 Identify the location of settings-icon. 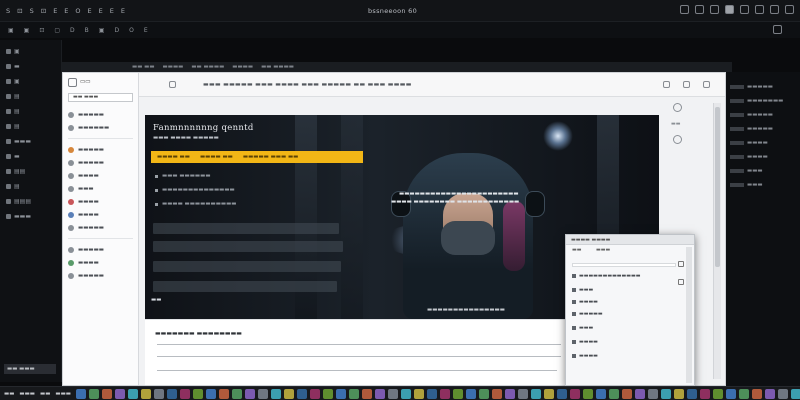
(706, 84).